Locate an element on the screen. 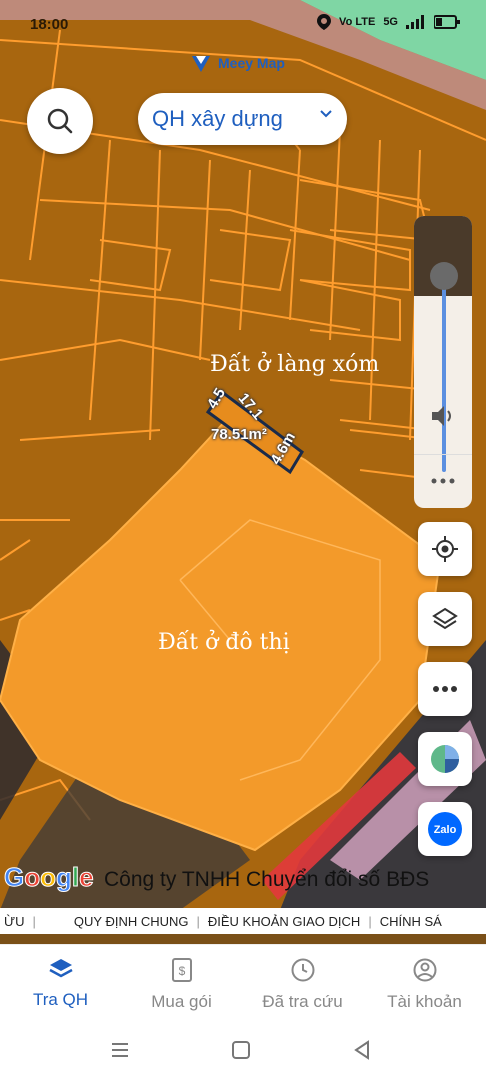 Image resolution: width=486 pixels, height=1080 pixels. layers-button is located at coordinates (445, 619).